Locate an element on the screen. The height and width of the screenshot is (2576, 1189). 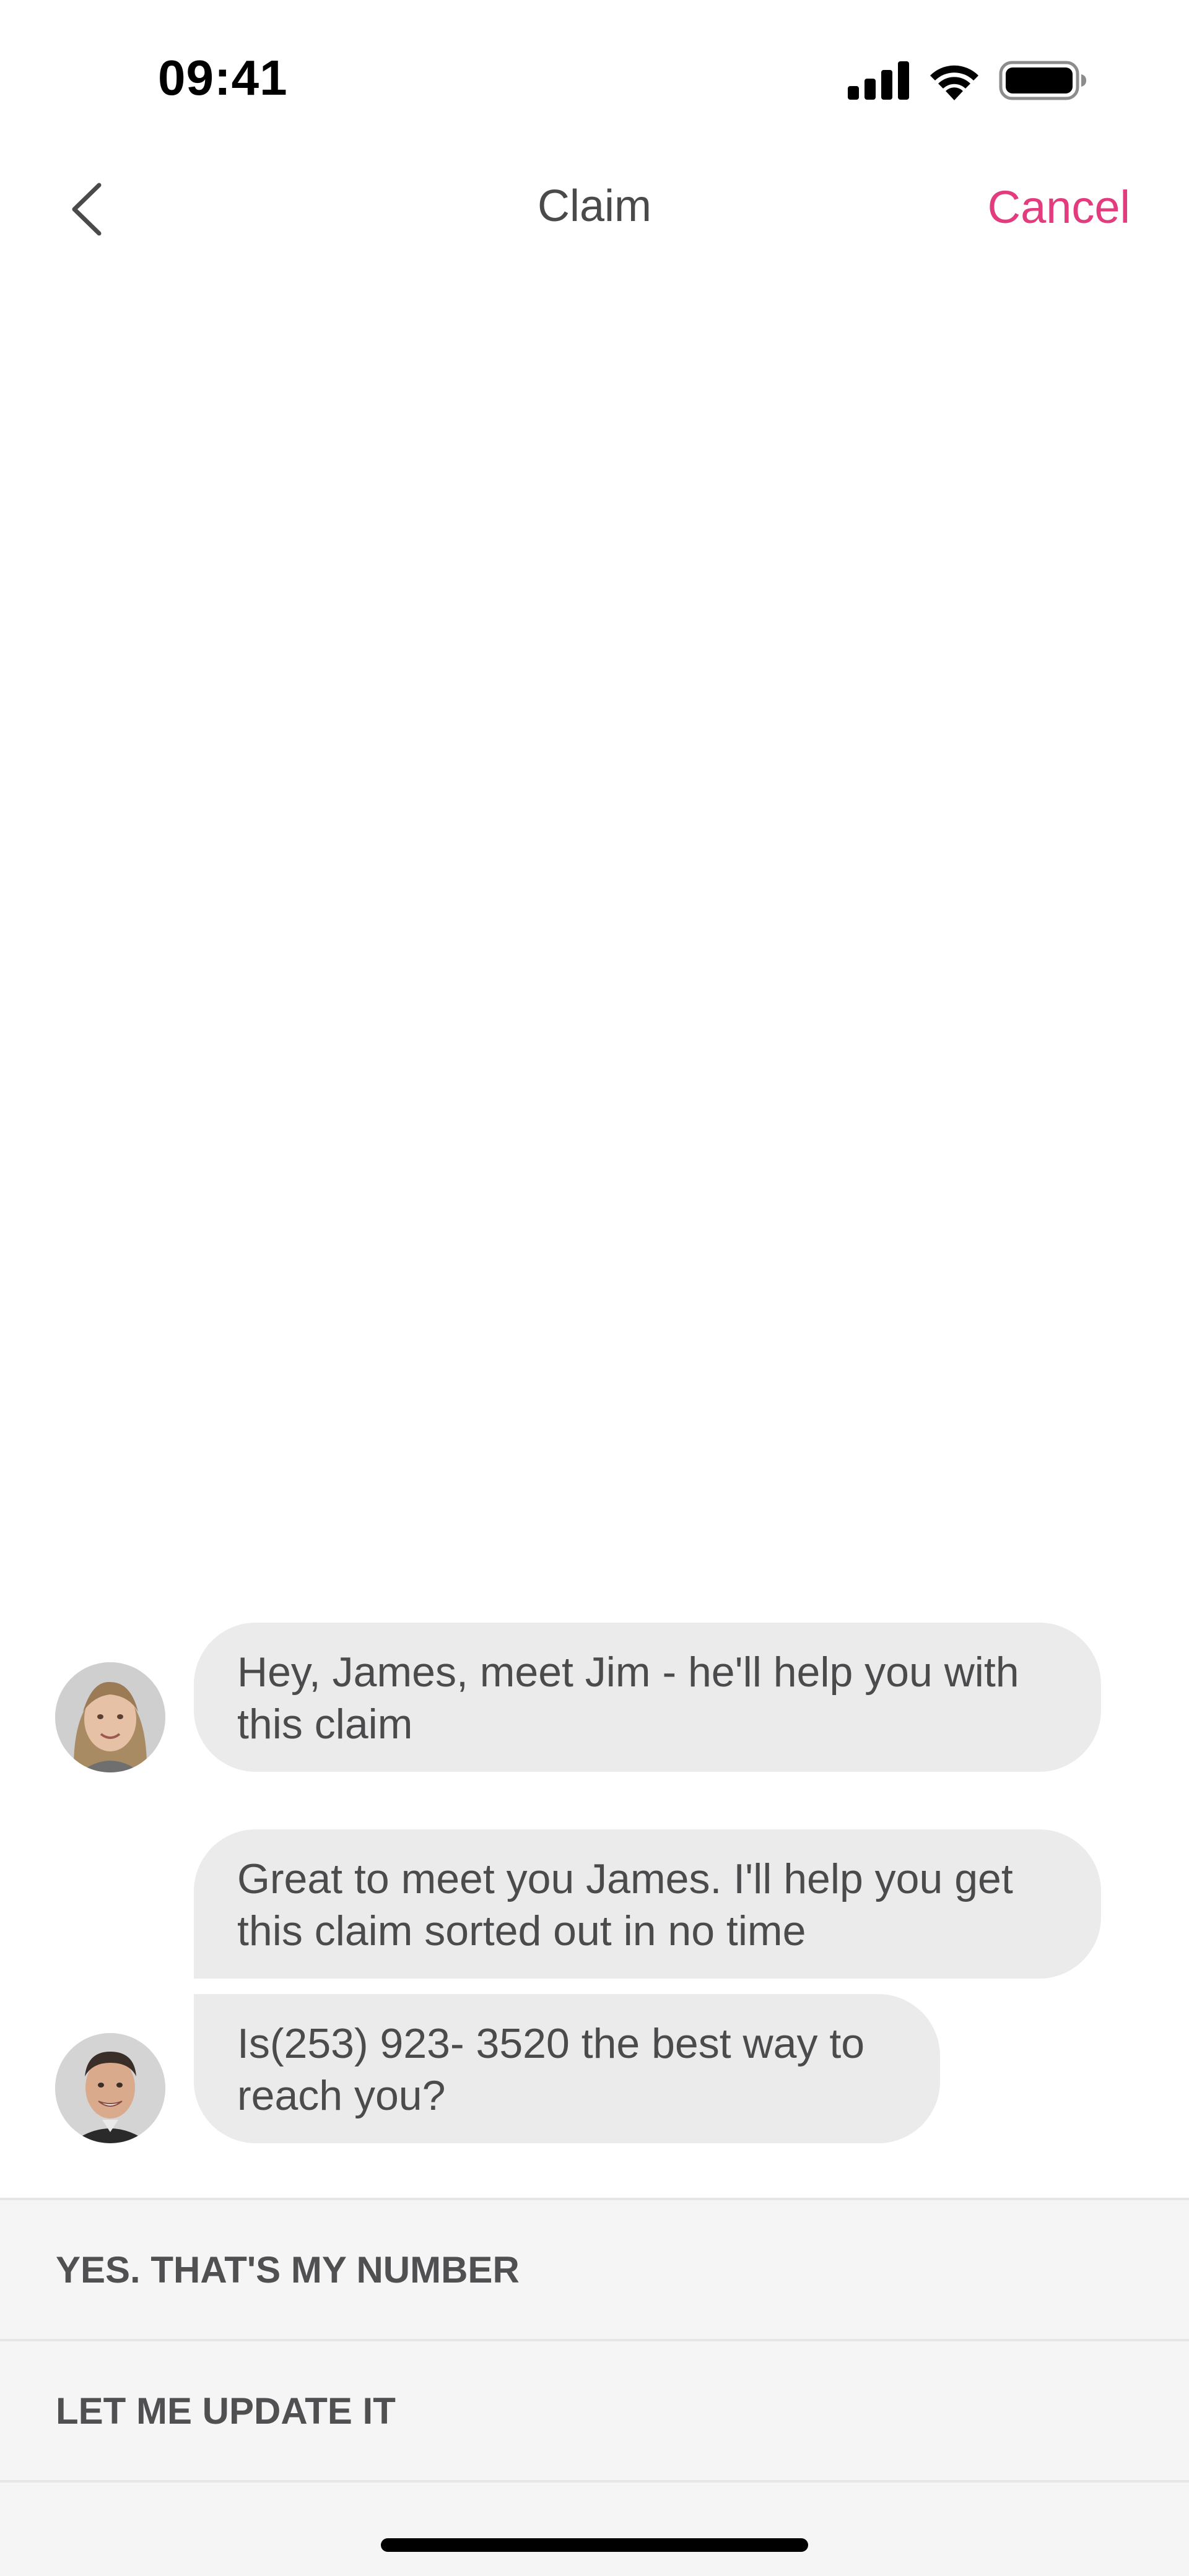
cancel-button: Cancel is located at coordinates (1059, 207).